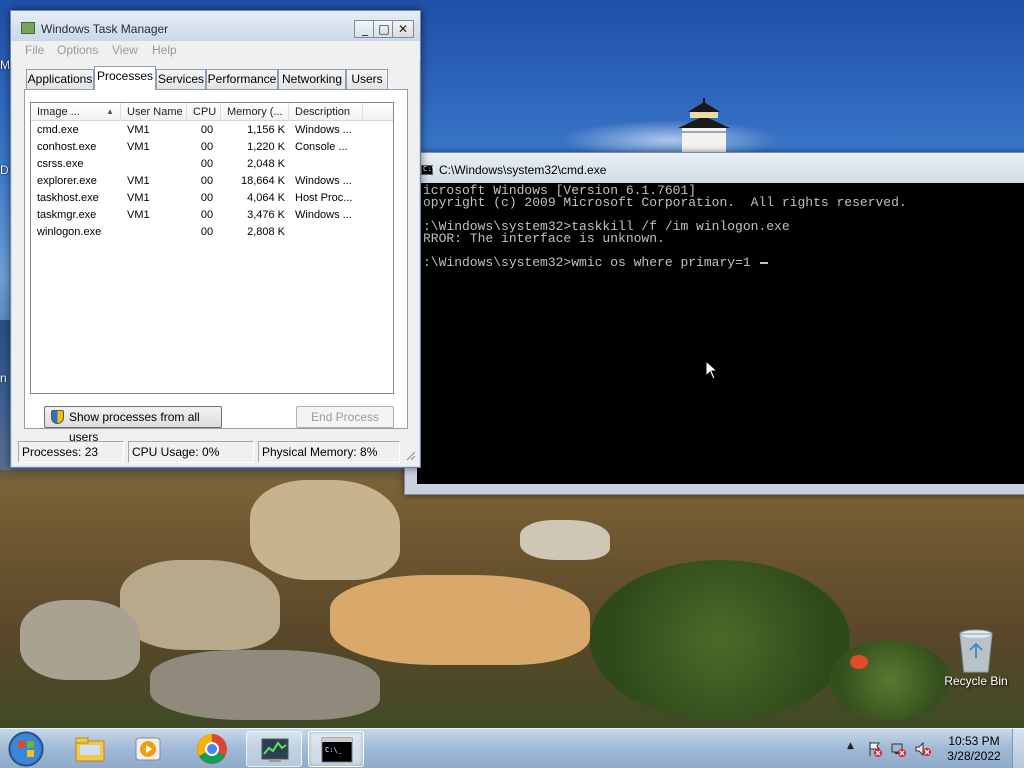 This screenshot has height=768, width=1024. I want to click on recycle-bin-shortcut: Recycle Bin, so click(976, 658).